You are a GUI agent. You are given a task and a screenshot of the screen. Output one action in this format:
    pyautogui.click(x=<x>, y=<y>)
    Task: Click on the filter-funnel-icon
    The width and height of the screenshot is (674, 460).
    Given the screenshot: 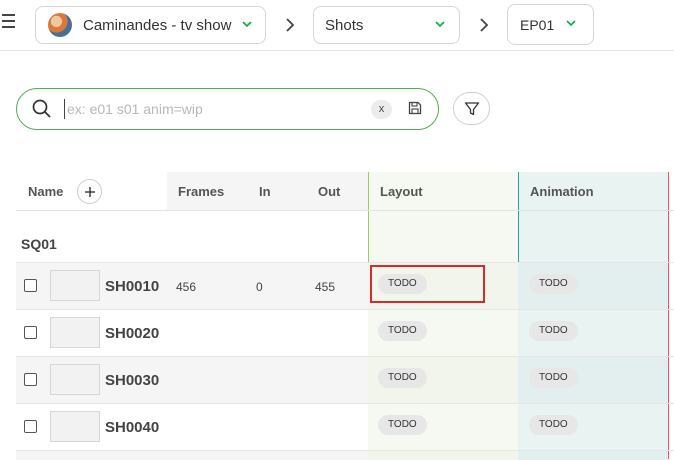 What is the action you would take?
    pyautogui.click(x=472, y=109)
    